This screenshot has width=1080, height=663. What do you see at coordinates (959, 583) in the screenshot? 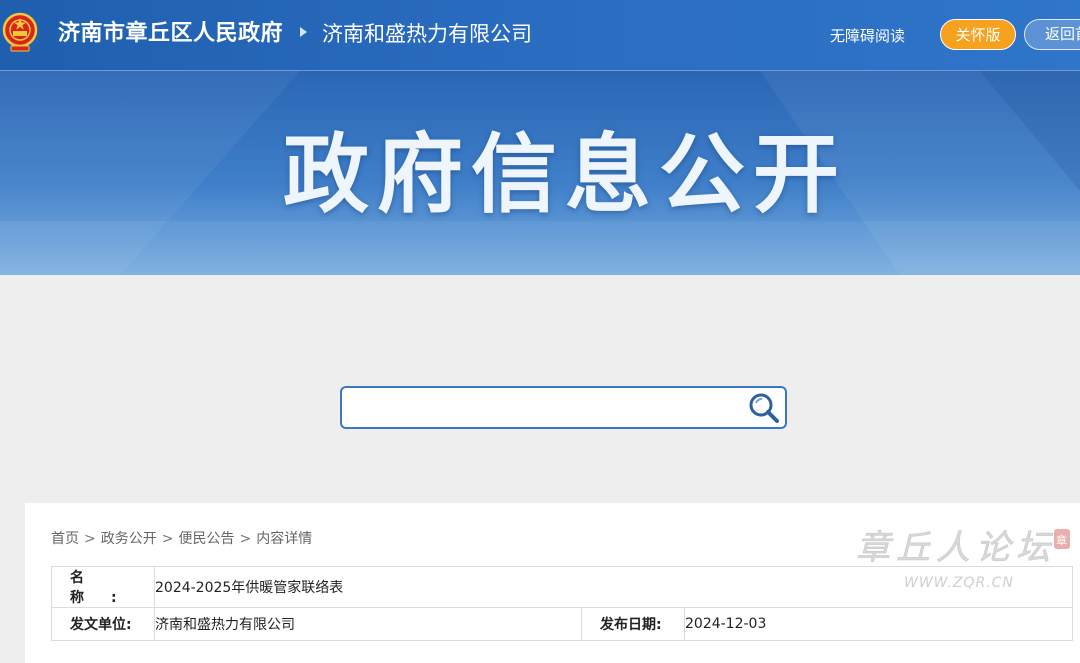
I see `watermark-url: WWW.ZQR.CN` at bounding box center [959, 583].